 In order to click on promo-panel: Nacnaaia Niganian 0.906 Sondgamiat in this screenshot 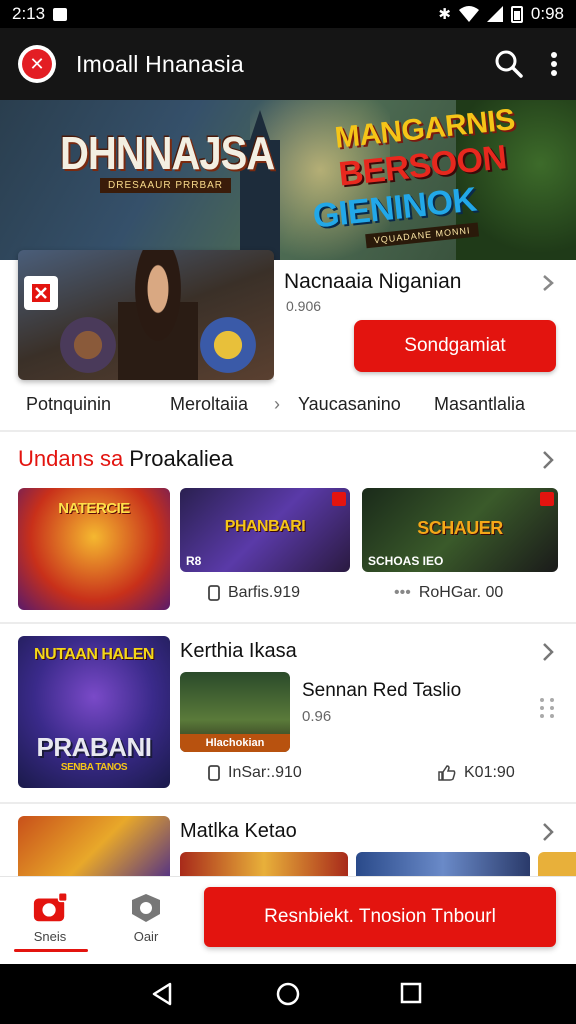, I will do `click(425, 320)`.